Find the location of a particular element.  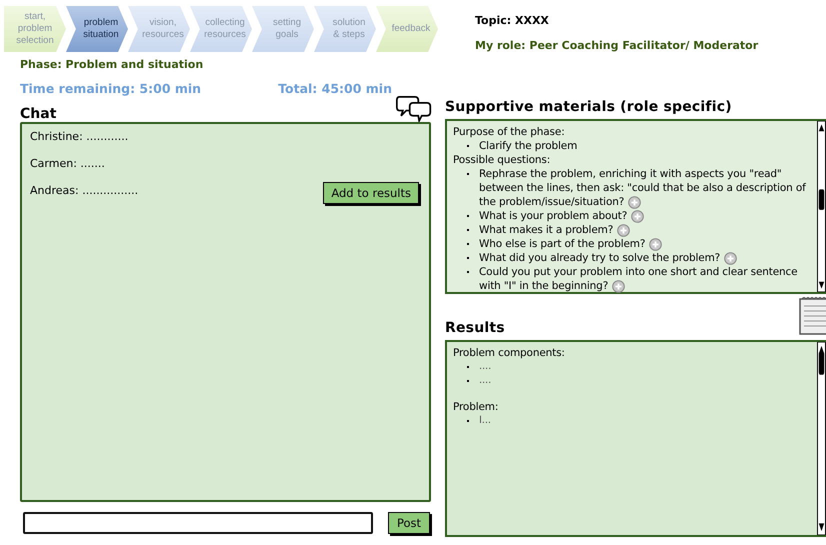

chat-heading: Chat is located at coordinates (38, 114).